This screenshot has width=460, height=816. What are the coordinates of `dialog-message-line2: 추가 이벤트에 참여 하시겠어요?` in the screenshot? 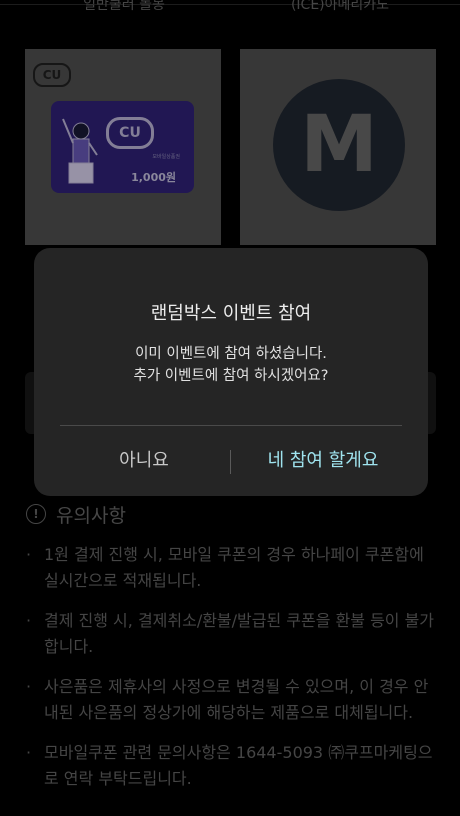 It's located at (231, 376).